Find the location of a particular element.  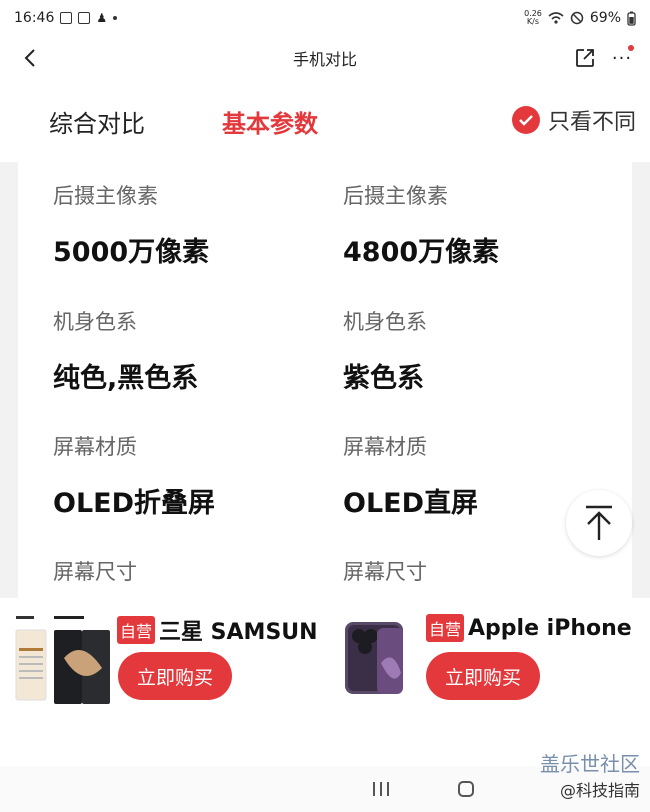

arrow-up-icon is located at coordinates (599, 522).